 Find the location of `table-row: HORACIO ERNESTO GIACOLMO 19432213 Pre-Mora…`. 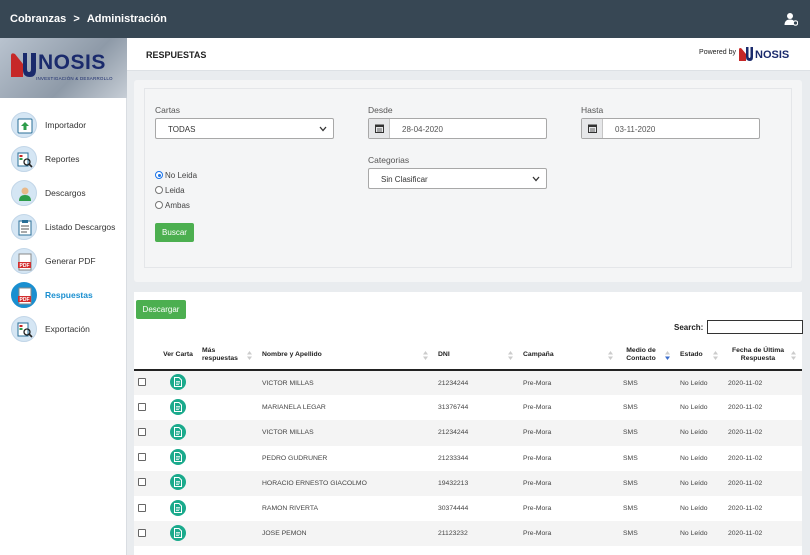

table-row: HORACIO ERNESTO GIACOLMO 19432213 Pre-Mora… is located at coordinates (468, 483).